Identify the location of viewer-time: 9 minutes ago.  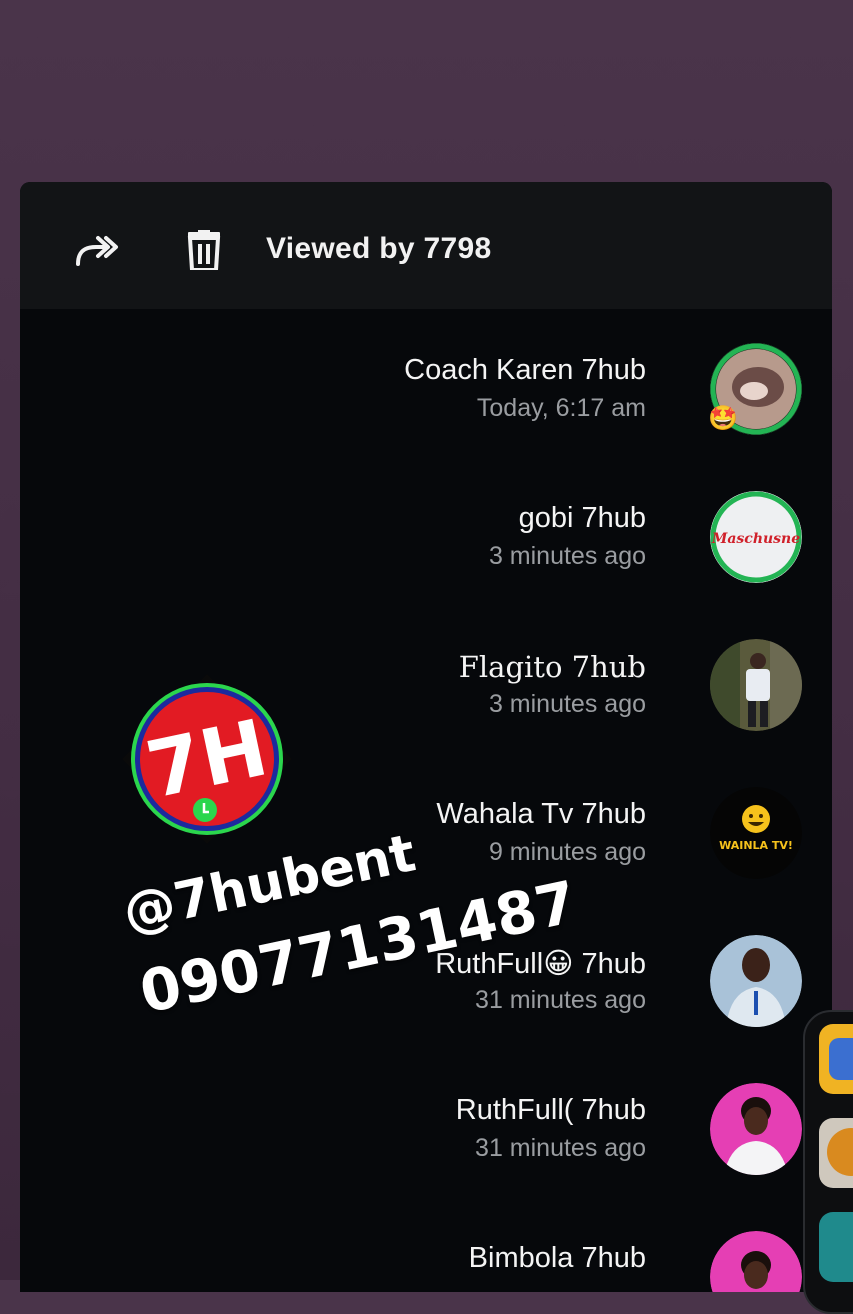
(567, 852).